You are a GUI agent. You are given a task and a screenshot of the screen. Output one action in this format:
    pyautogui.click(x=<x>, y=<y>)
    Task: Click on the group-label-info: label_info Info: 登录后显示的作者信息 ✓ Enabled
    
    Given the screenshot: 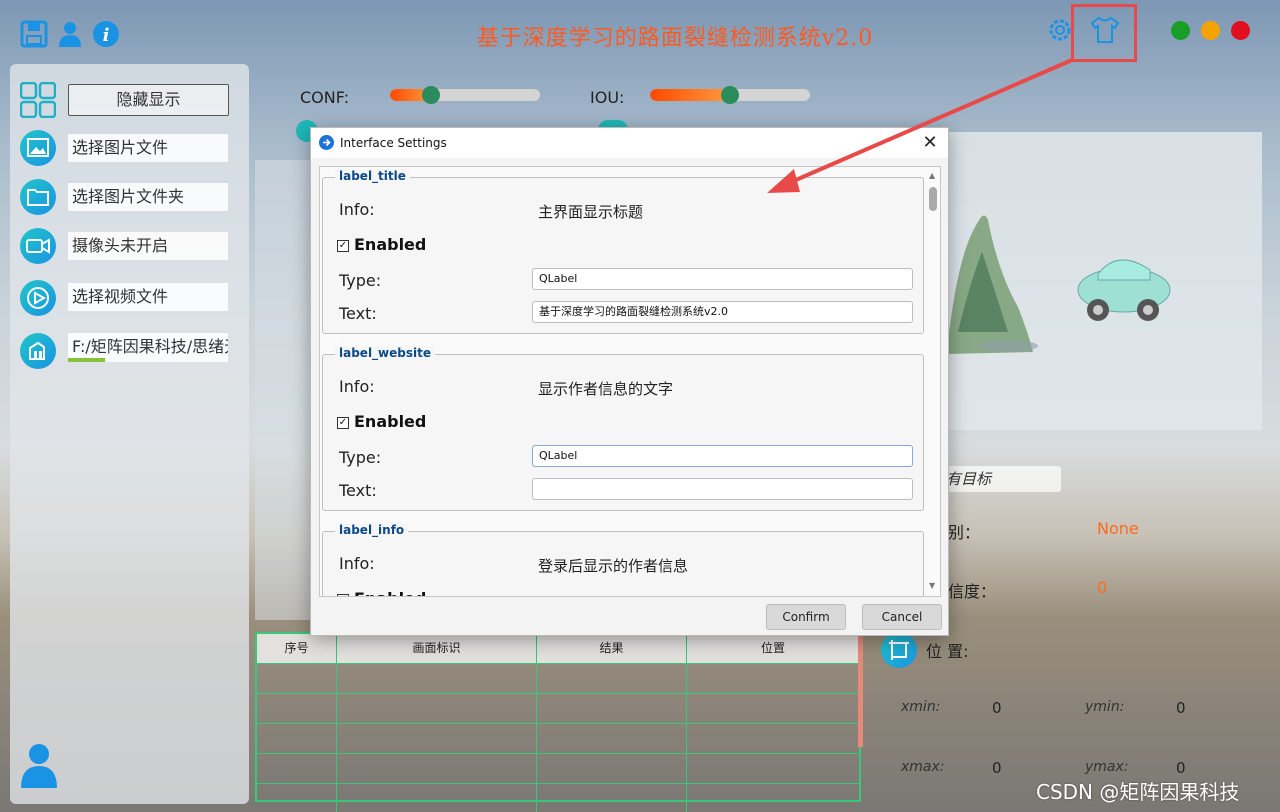 What is the action you would take?
    pyautogui.click(x=623, y=559)
    